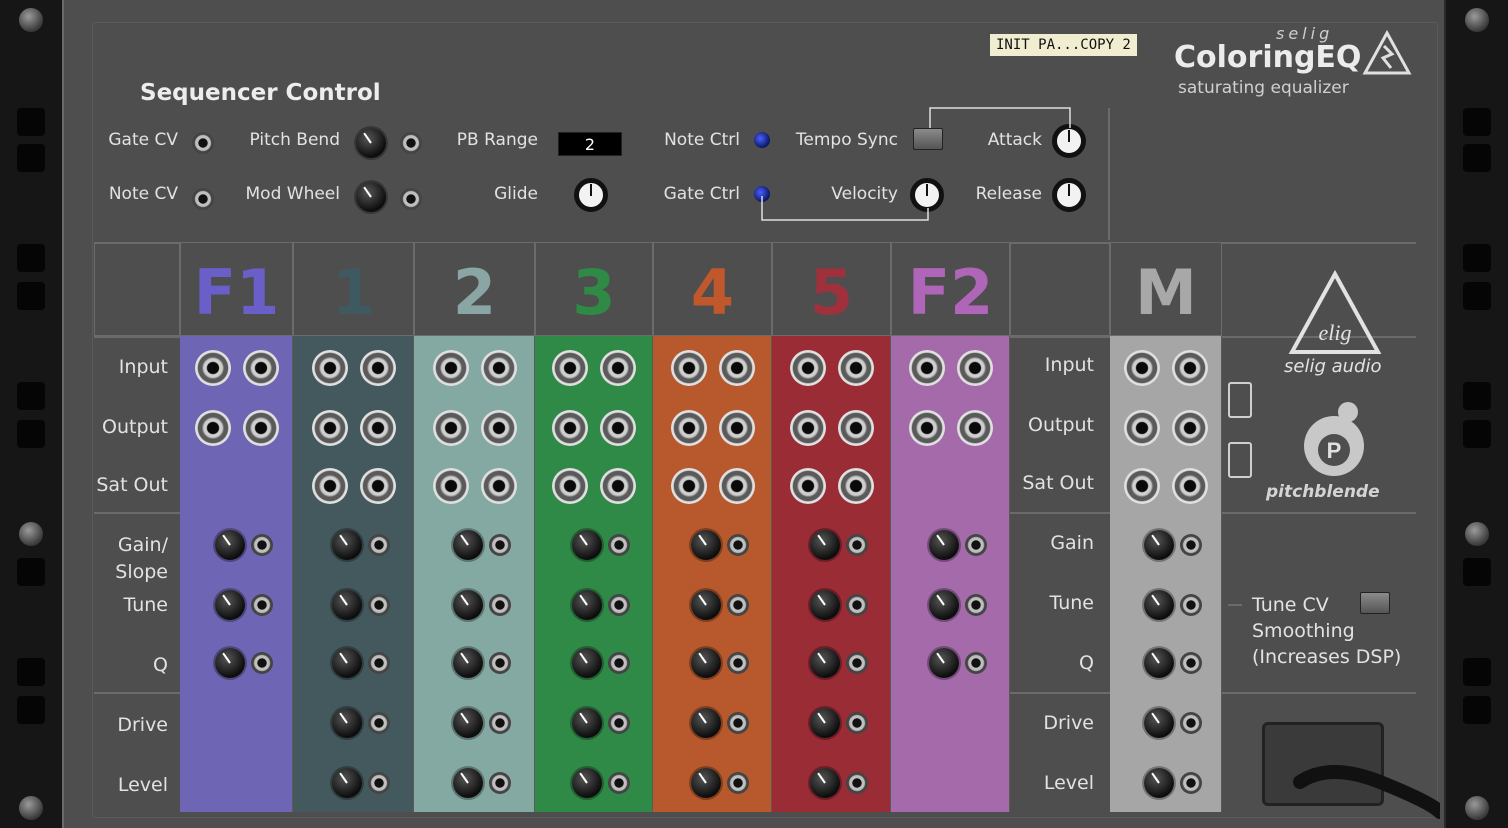 Image resolution: width=1508 pixels, height=828 pixels. What do you see at coordinates (824, 663) in the screenshot?
I see `band-5-q-knob` at bounding box center [824, 663].